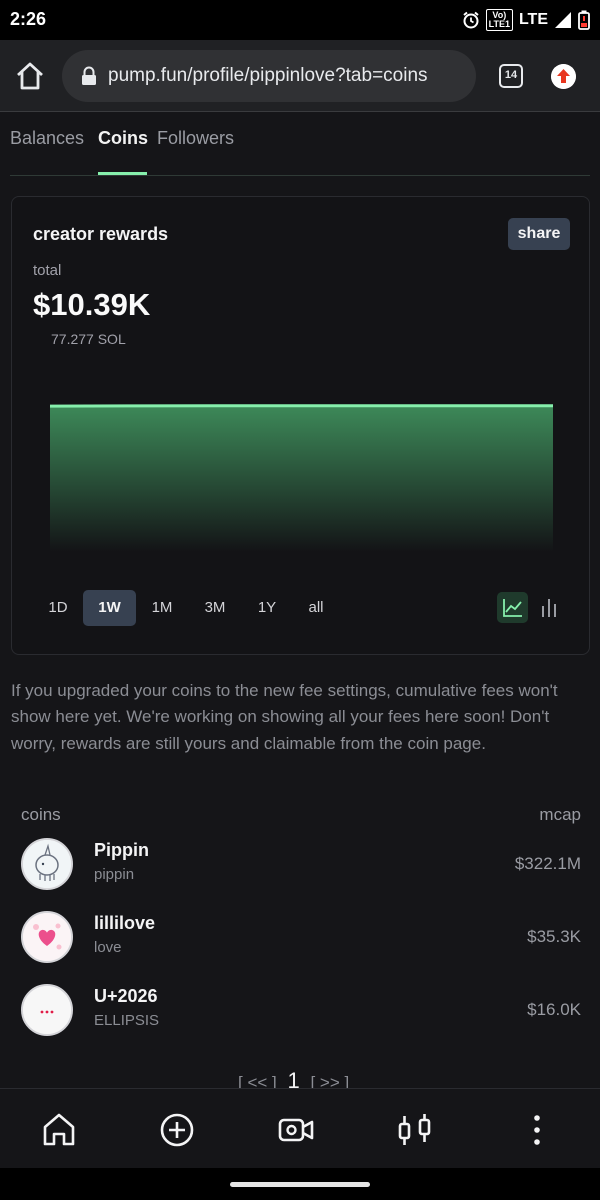 This screenshot has width=600, height=1200. I want to click on coin-name: lillilove, so click(125, 923).